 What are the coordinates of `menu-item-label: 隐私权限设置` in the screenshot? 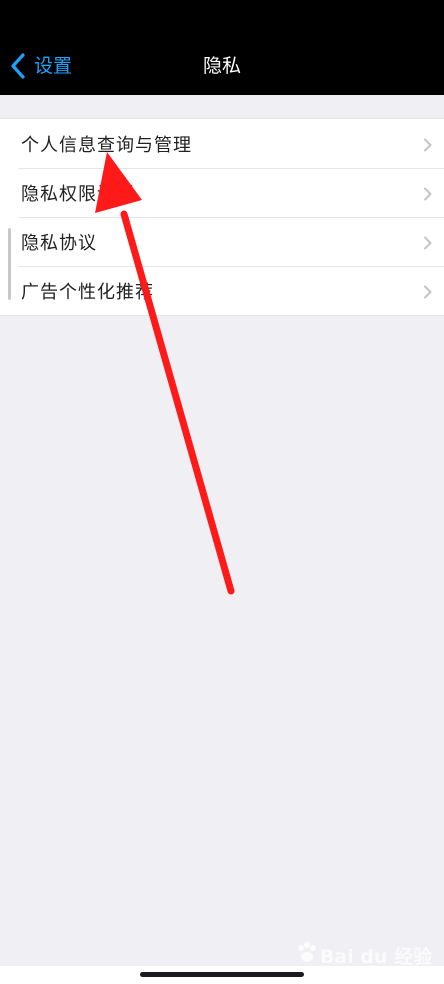 It's located at (78, 194).